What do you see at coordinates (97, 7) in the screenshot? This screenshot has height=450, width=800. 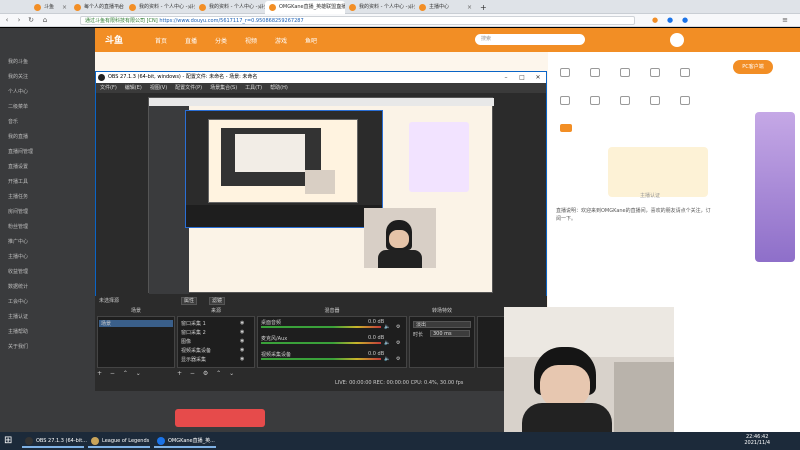 I see `browser-tab: 每个人的直播平台 ×` at bounding box center [97, 7].